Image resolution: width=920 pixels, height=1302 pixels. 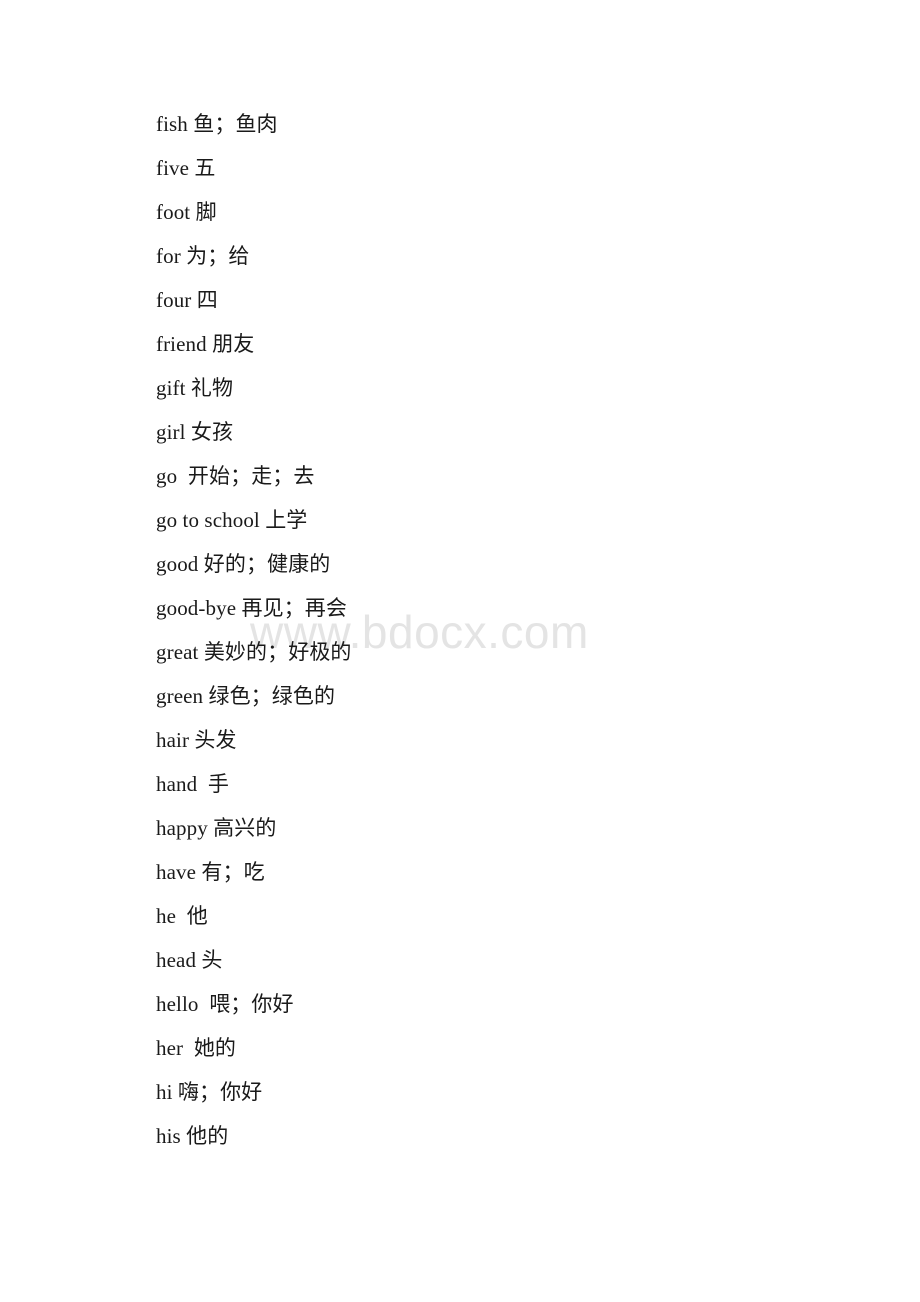 What do you see at coordinates (506, 388) in the screenshot?
I see `list-item: gift 礼物` at bounding box center [506, 388].